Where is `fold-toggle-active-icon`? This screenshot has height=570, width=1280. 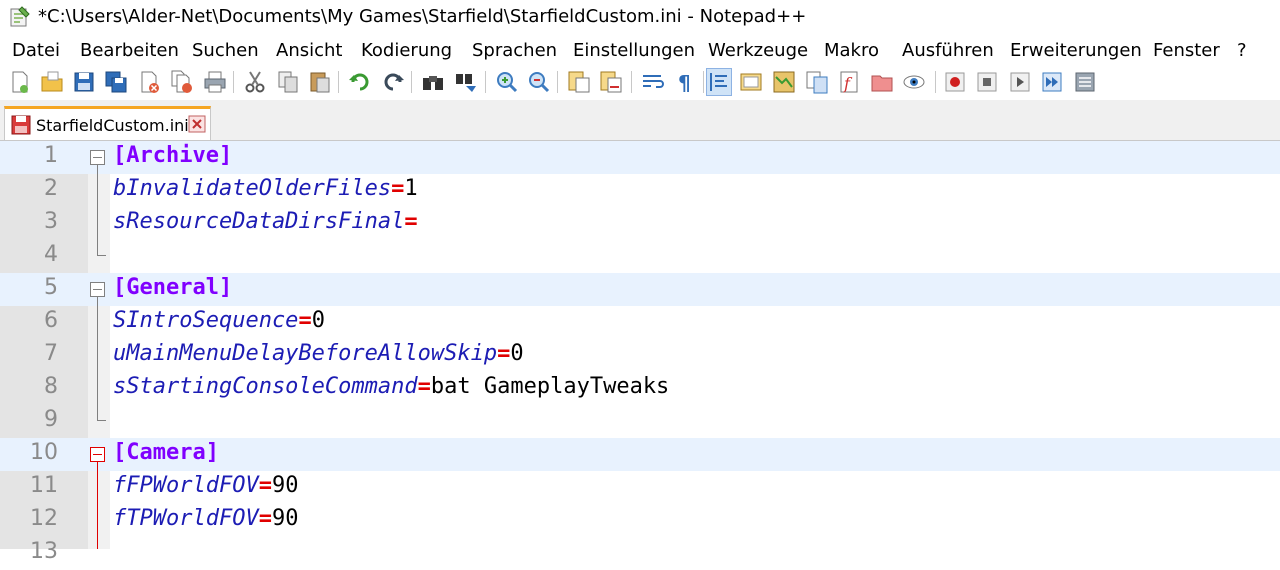
fold-toggle-active-icon is located at coordinates (97, 454).